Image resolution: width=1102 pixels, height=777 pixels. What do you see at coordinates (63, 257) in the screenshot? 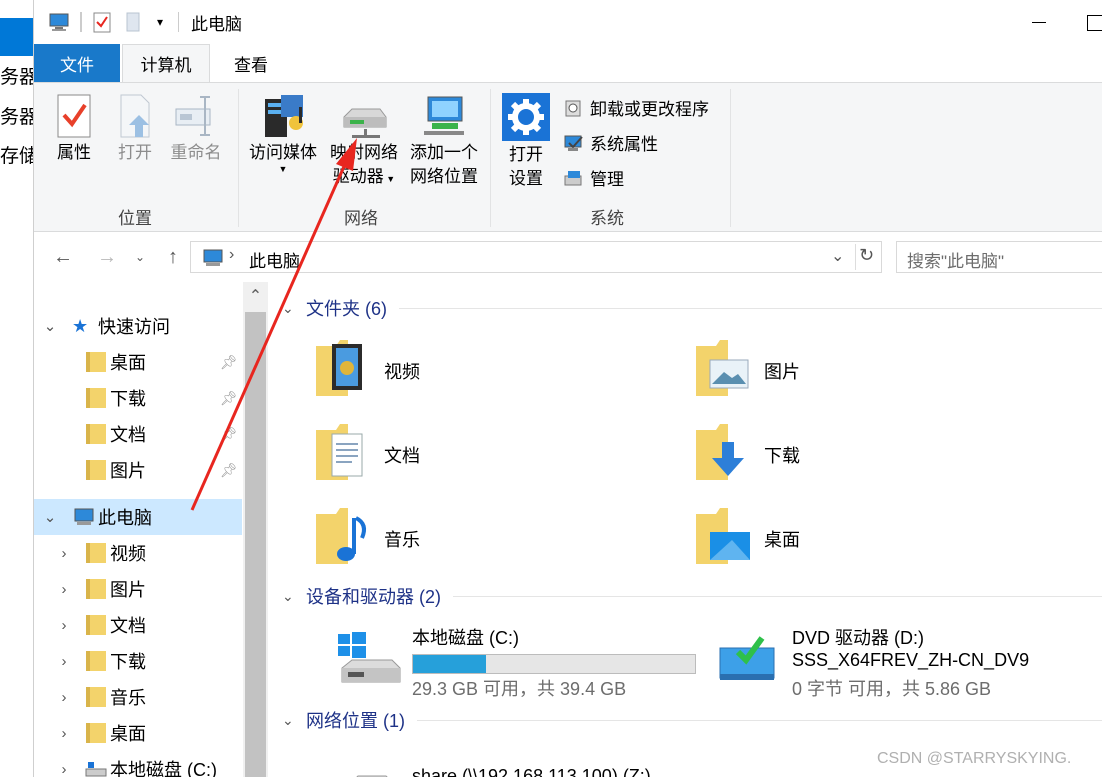
I see `back-button: ←` at bounding box center [63, 257].